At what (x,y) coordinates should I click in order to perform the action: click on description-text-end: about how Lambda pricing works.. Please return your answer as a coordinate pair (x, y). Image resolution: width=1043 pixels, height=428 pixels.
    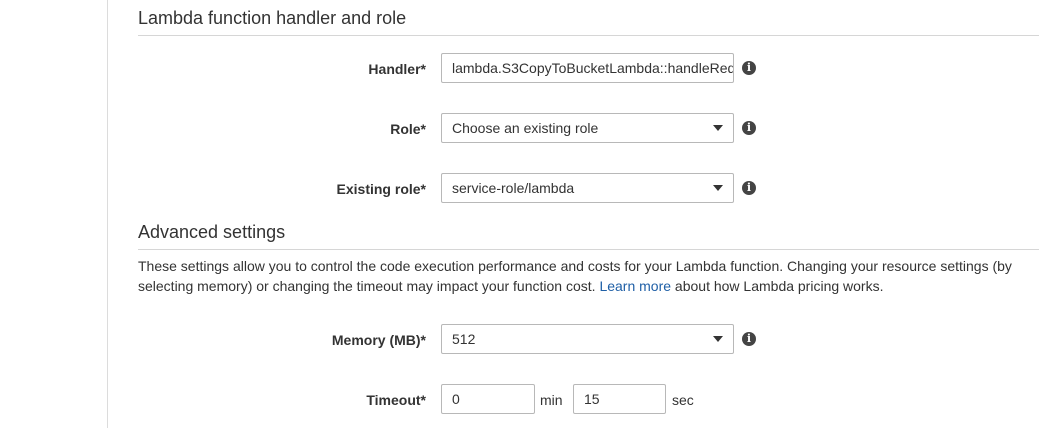
    Looking at the image, I should click on (777, 286).